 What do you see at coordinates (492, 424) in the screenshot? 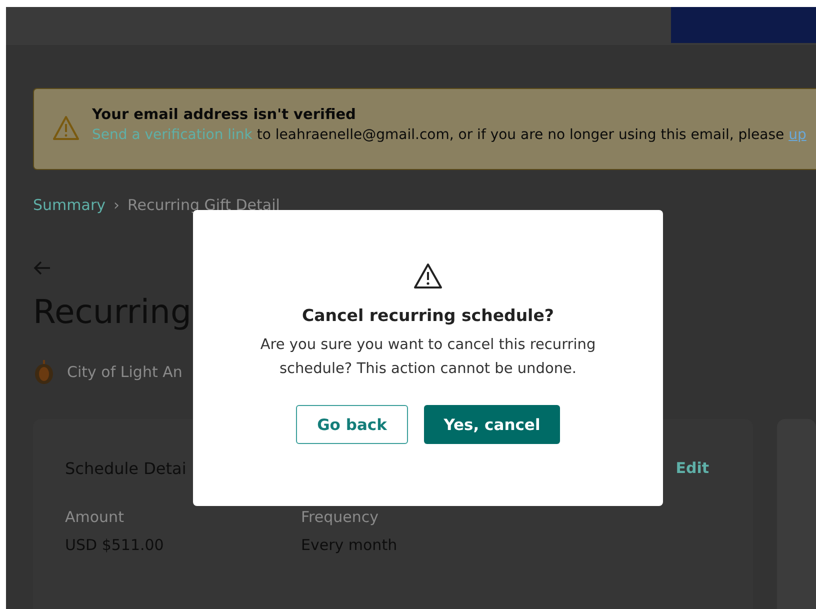
I see `confirm-button: Yes, cancel` at bounding box center [492, 424].